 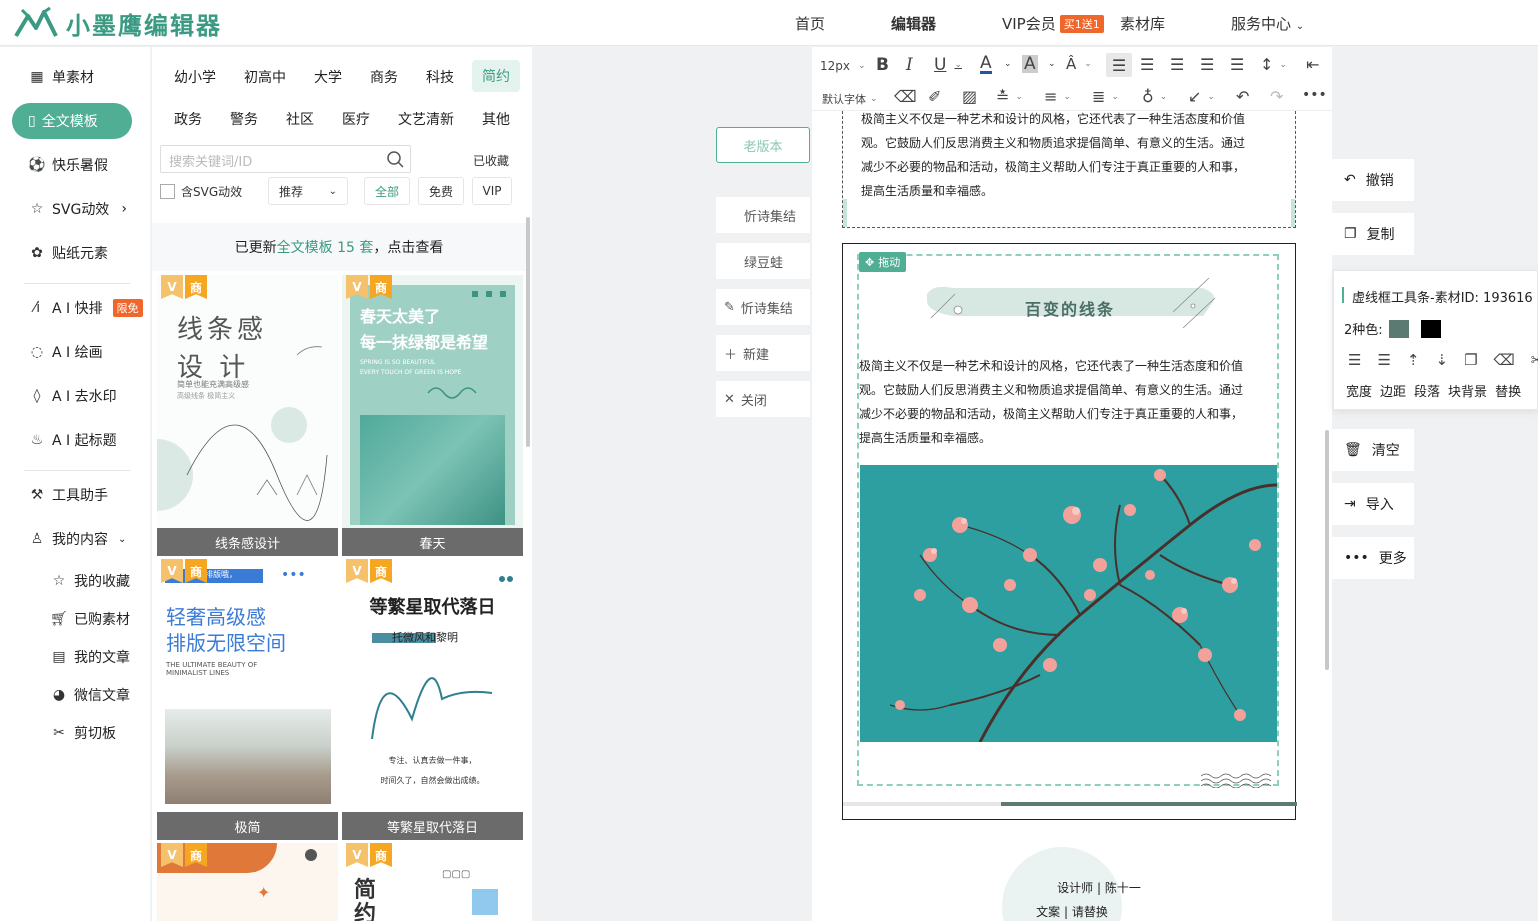 What do you see at coordinates (810, 23) in the screenshot?
I see `nav-home: 首页` at bounding box center [810, 23].